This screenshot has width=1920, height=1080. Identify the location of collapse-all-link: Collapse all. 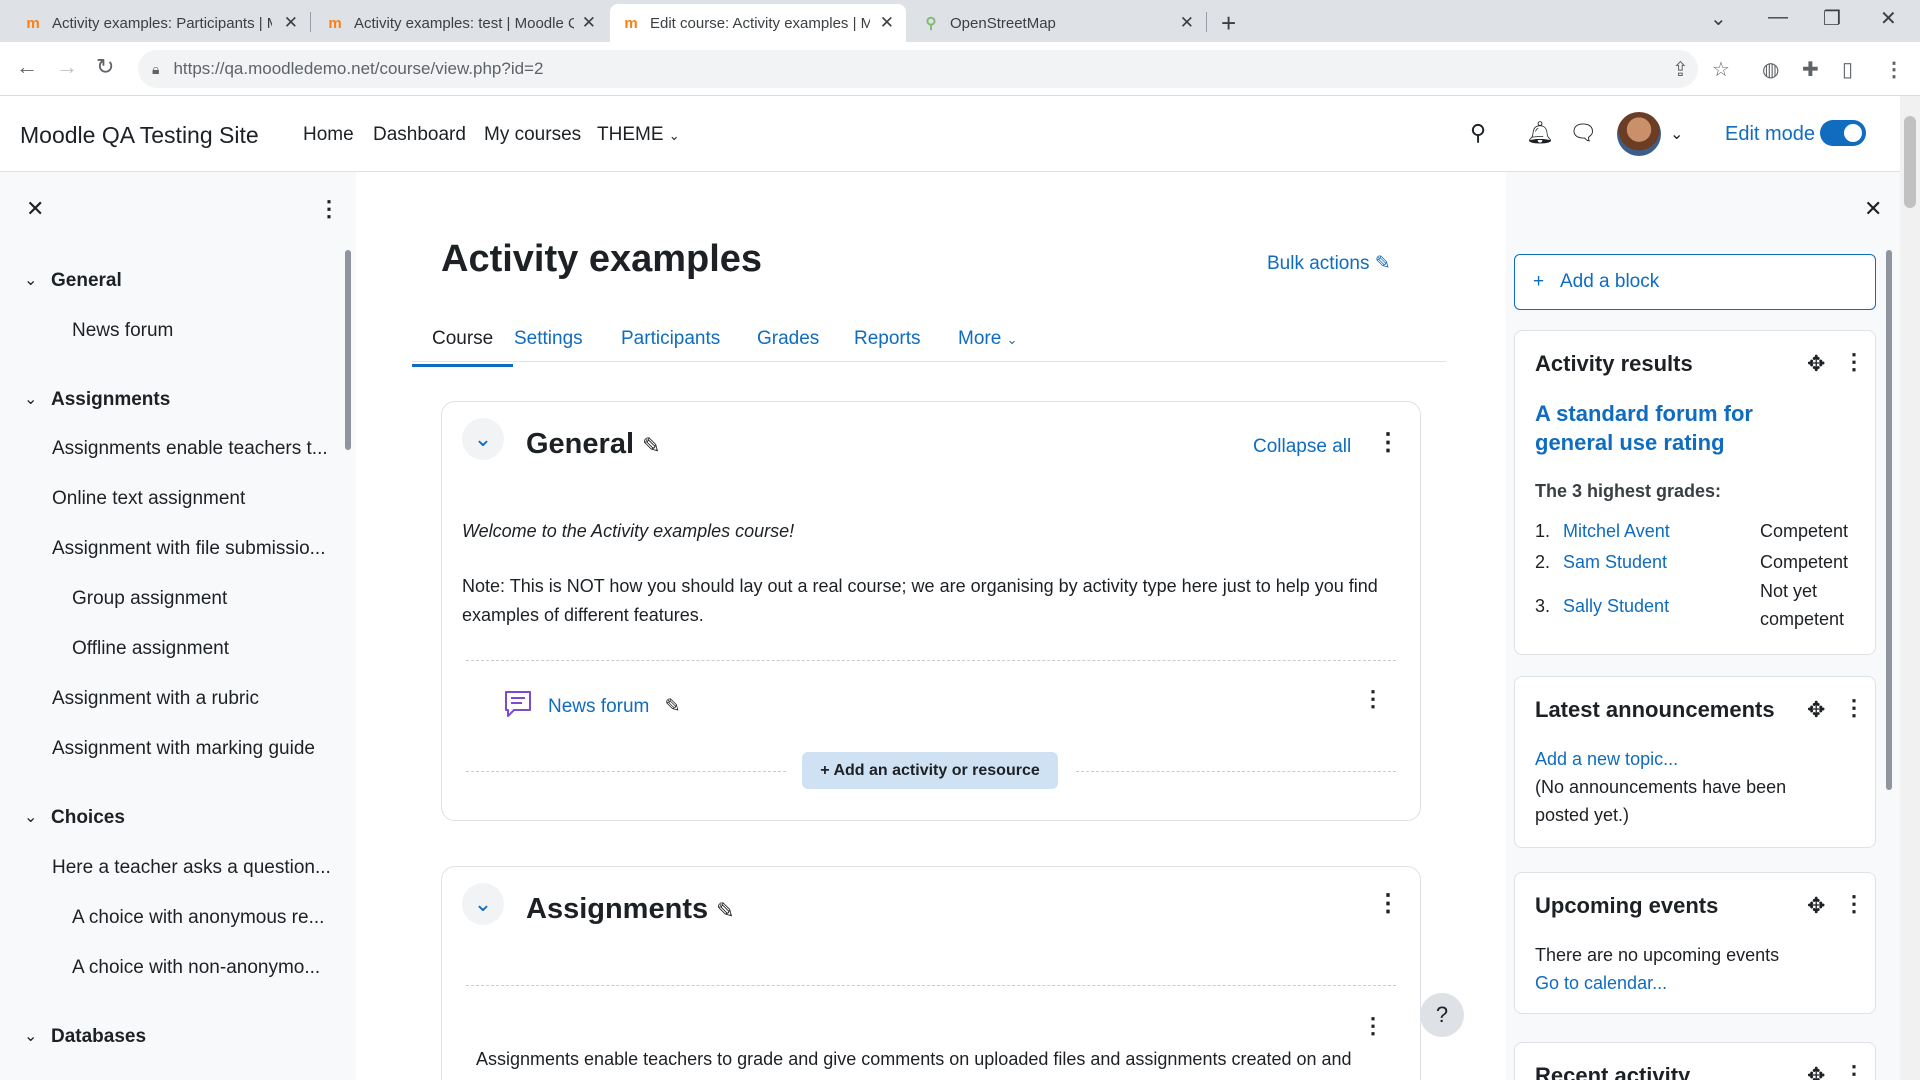
(1302, 447).